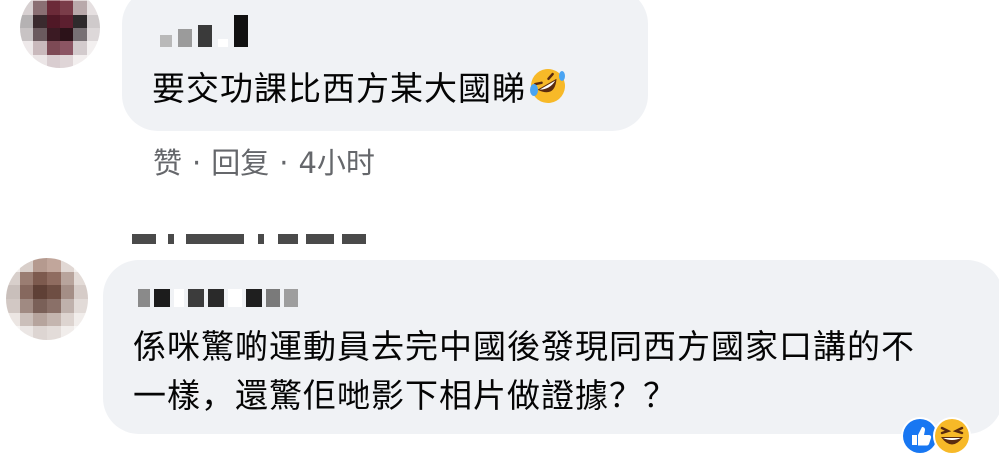 The height and width of the screenshot is (460, 999). I want to click on cropped-action-row, so click(257, 239).